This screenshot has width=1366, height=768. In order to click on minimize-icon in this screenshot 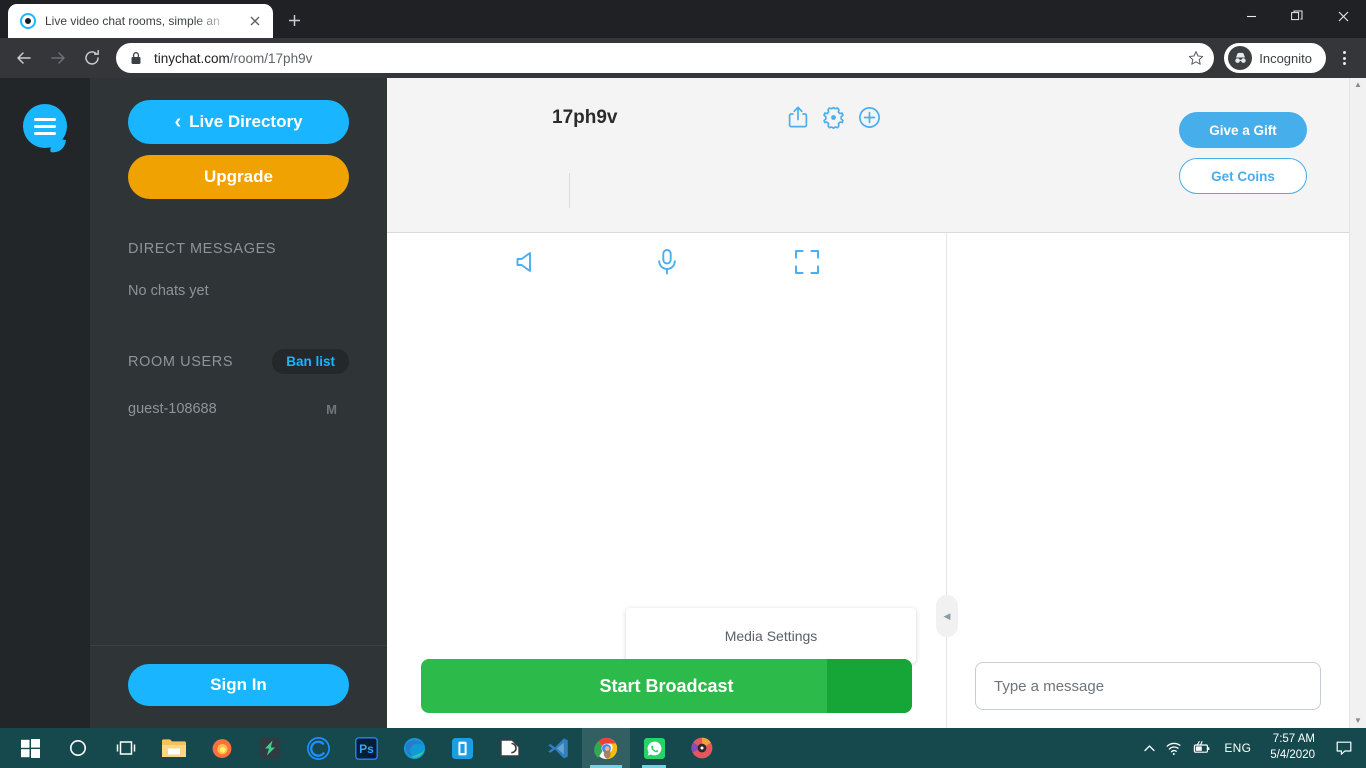, I will do `click(1251, 16)`.